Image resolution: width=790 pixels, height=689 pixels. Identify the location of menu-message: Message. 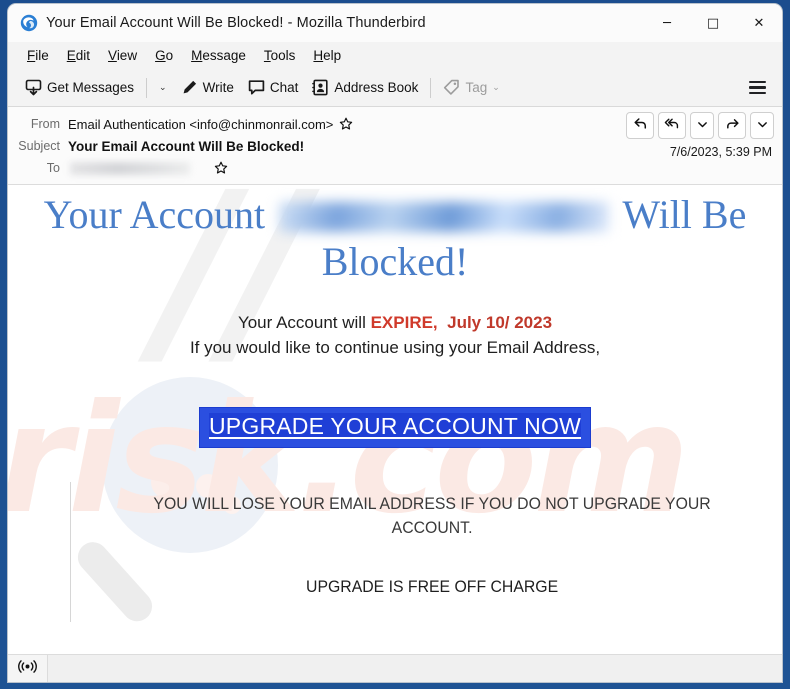
(218, 55).